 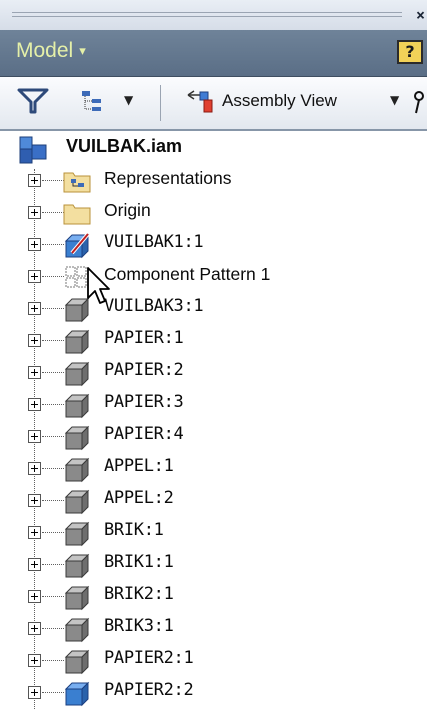 I want to click on view-dropdown-icon: ▼, so click(x=394, y=100).